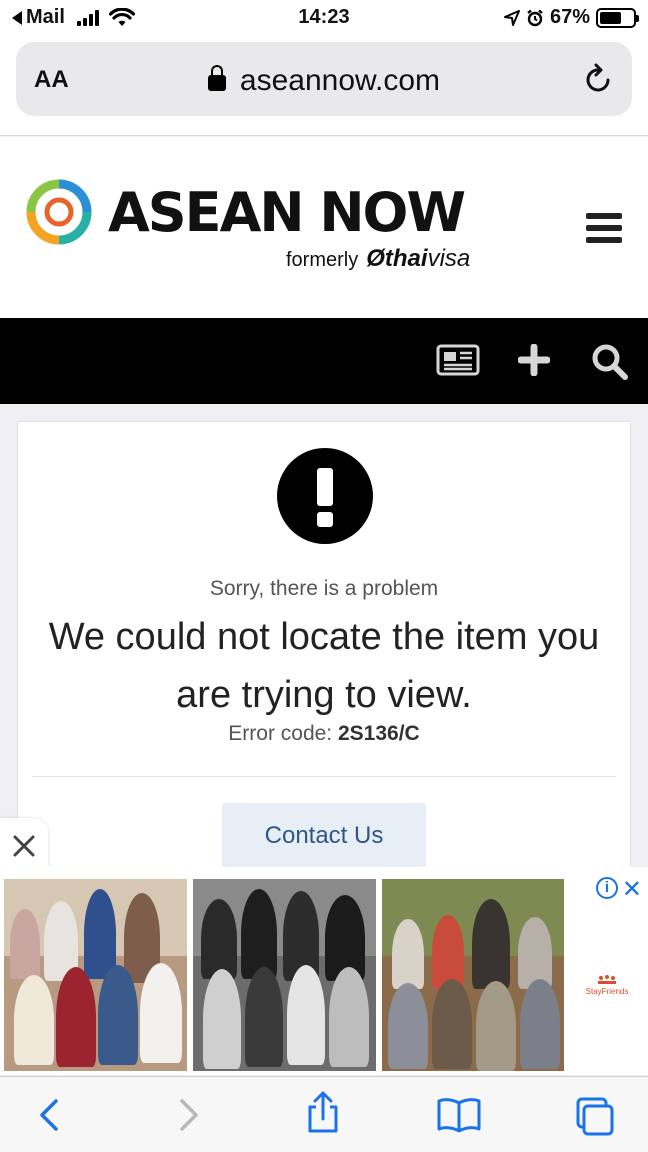  Describe the element at coordinates (324, 776) in the screenshot. I see `divider` at that location.